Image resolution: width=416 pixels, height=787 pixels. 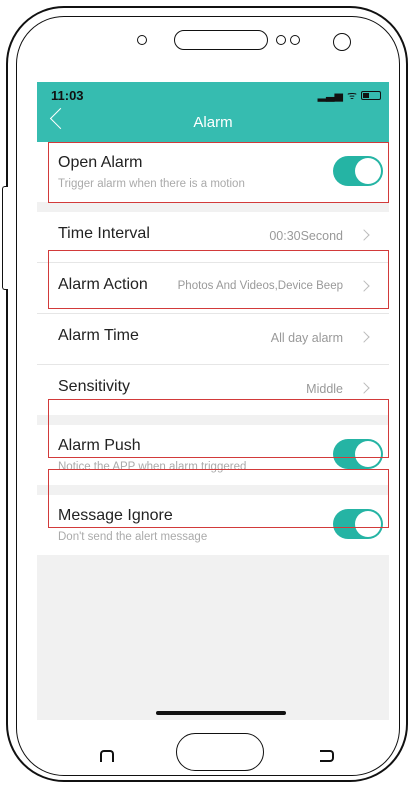 I want to click on signal-icon: ▂▃▅, so click(x=330, y=96).